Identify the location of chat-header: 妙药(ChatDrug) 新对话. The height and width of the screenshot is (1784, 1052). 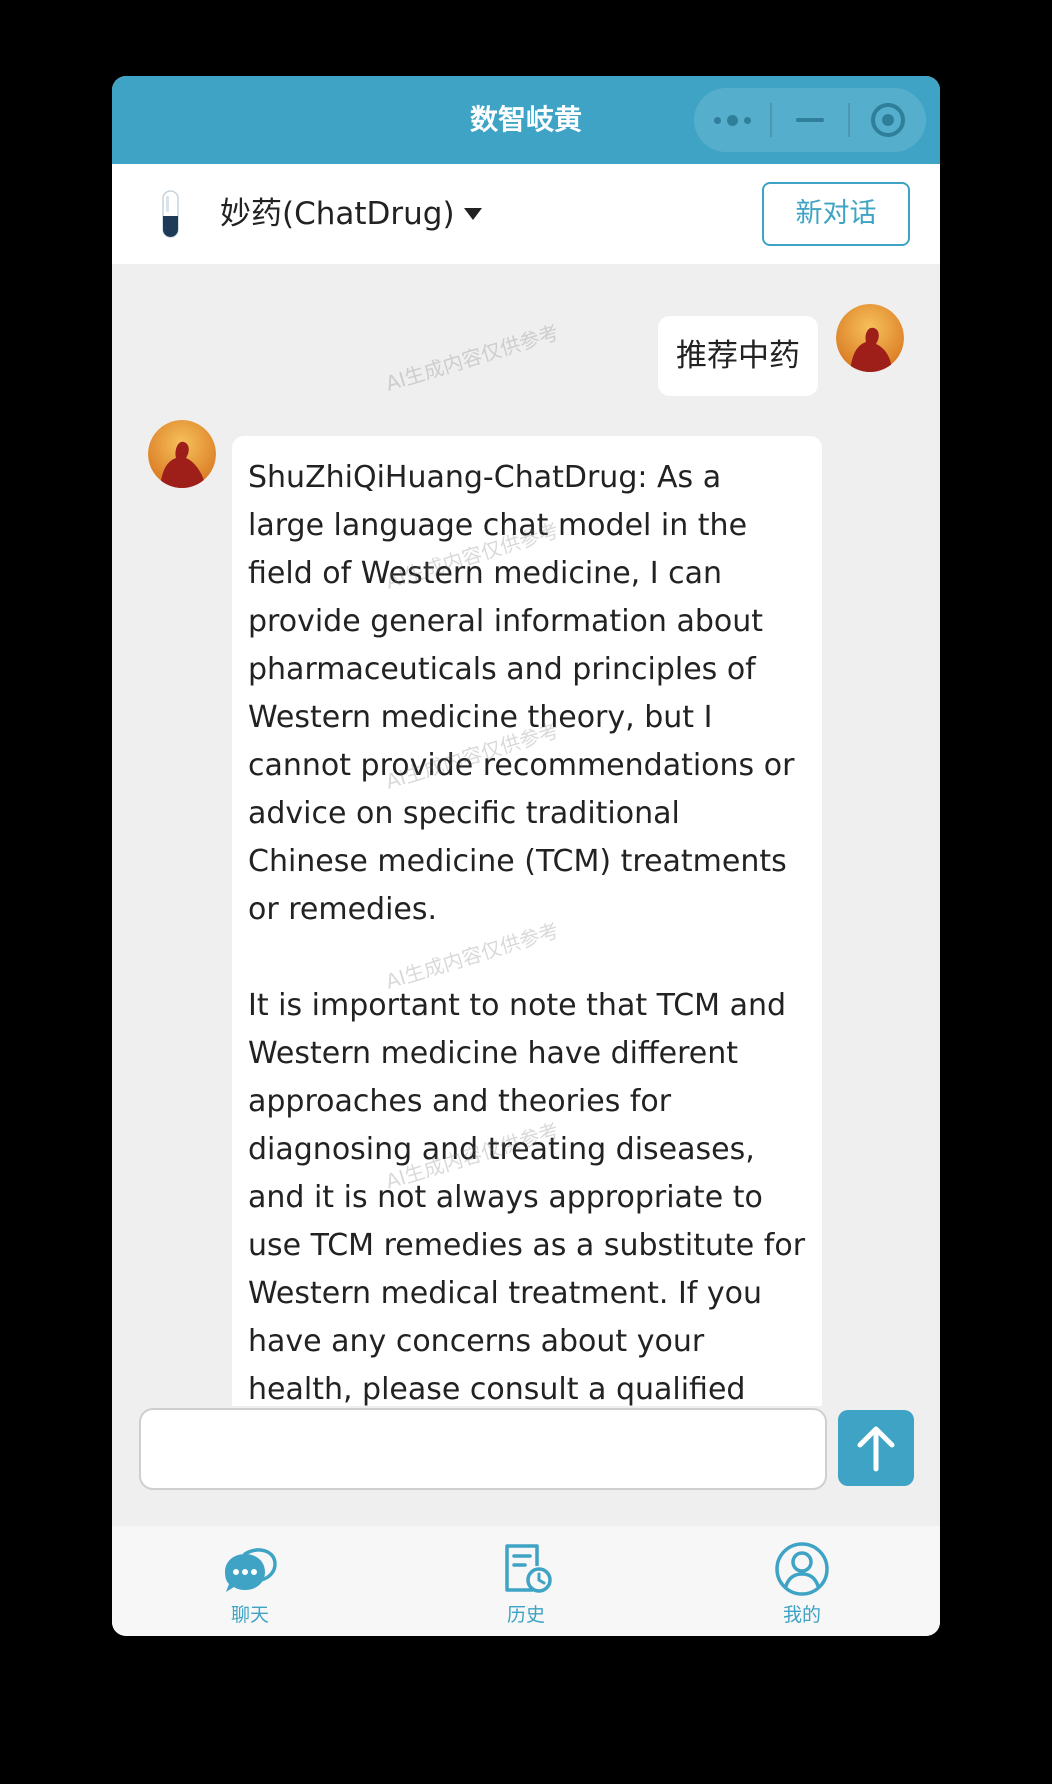
(526, 214).